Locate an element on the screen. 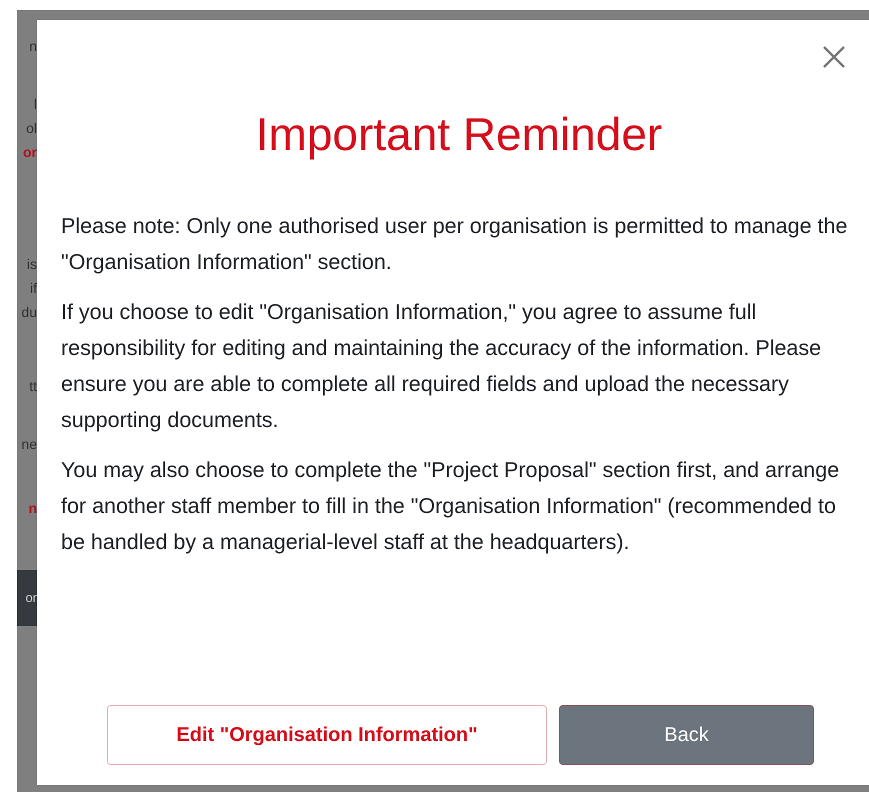 The width and height of the screenshot is (869, 792). background-text: du is located at coordinates (29, 312).